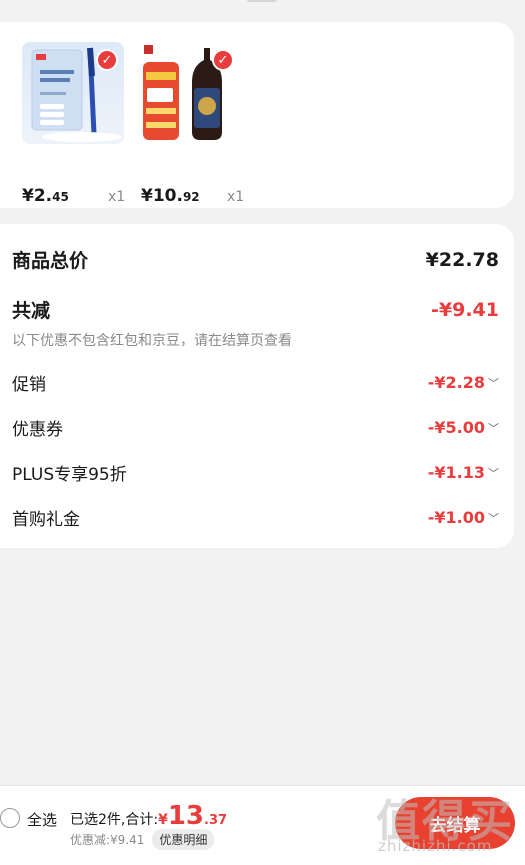 The height and width of the screenshot is (865, 525). Describe the element at coordinates (255, 472) in the screenshot. I see `discount-row-plus: PLUS专享95折 -¥1.13 ﹀` at that location.